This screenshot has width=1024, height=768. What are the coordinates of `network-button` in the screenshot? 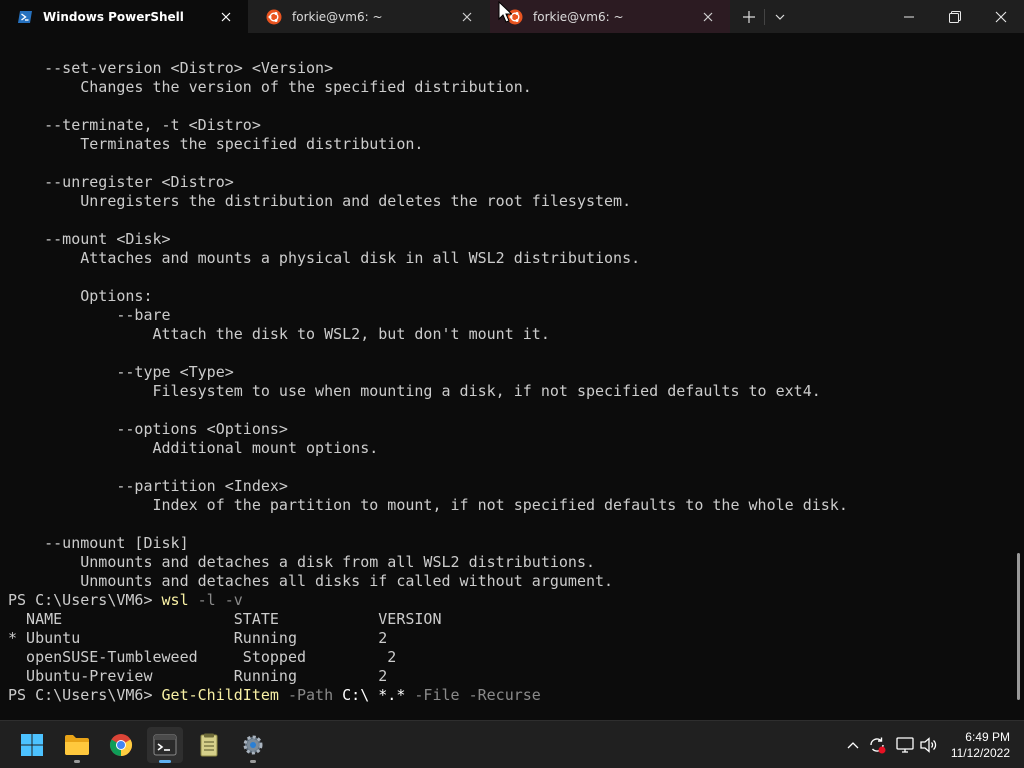 It's located at (905, 745).